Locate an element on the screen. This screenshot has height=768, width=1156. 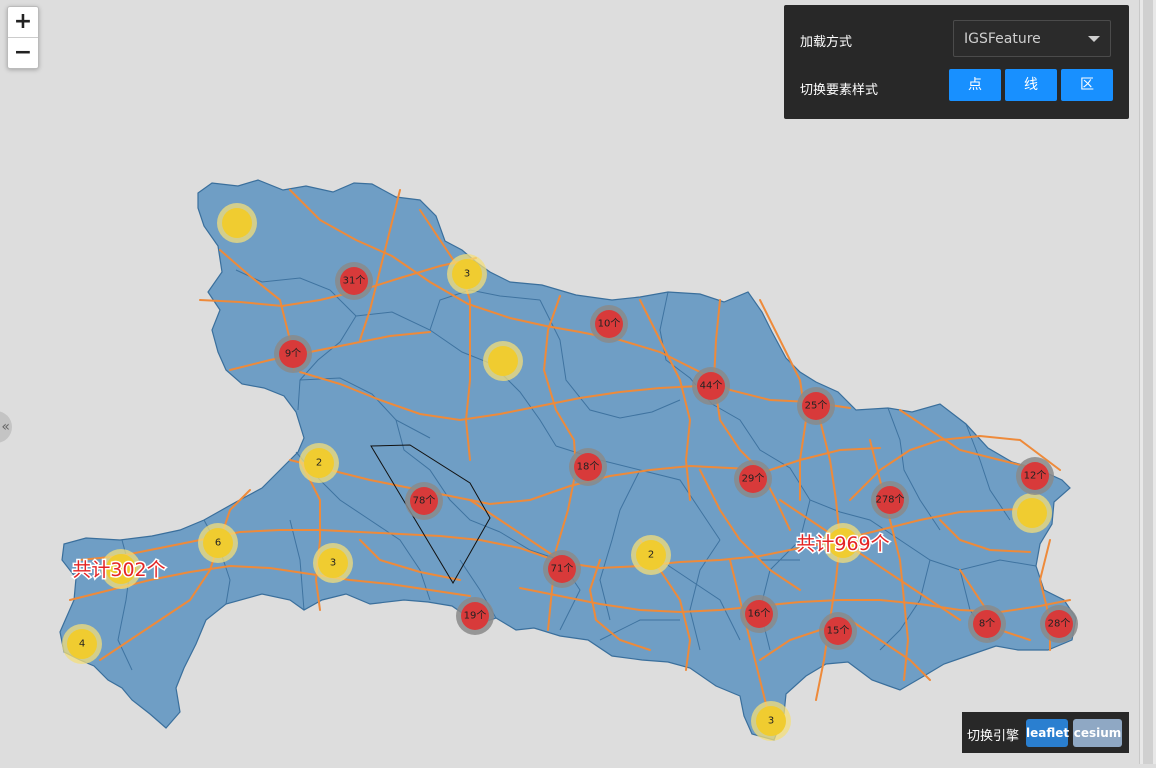
cluster-marker-yellow: 6 is located at coordinates (218, 543).